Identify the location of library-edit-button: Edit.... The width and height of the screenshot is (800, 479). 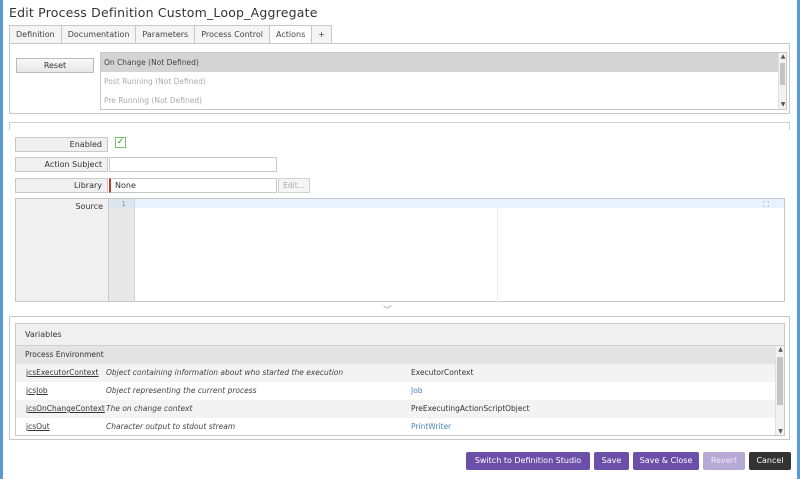
(294, 185).